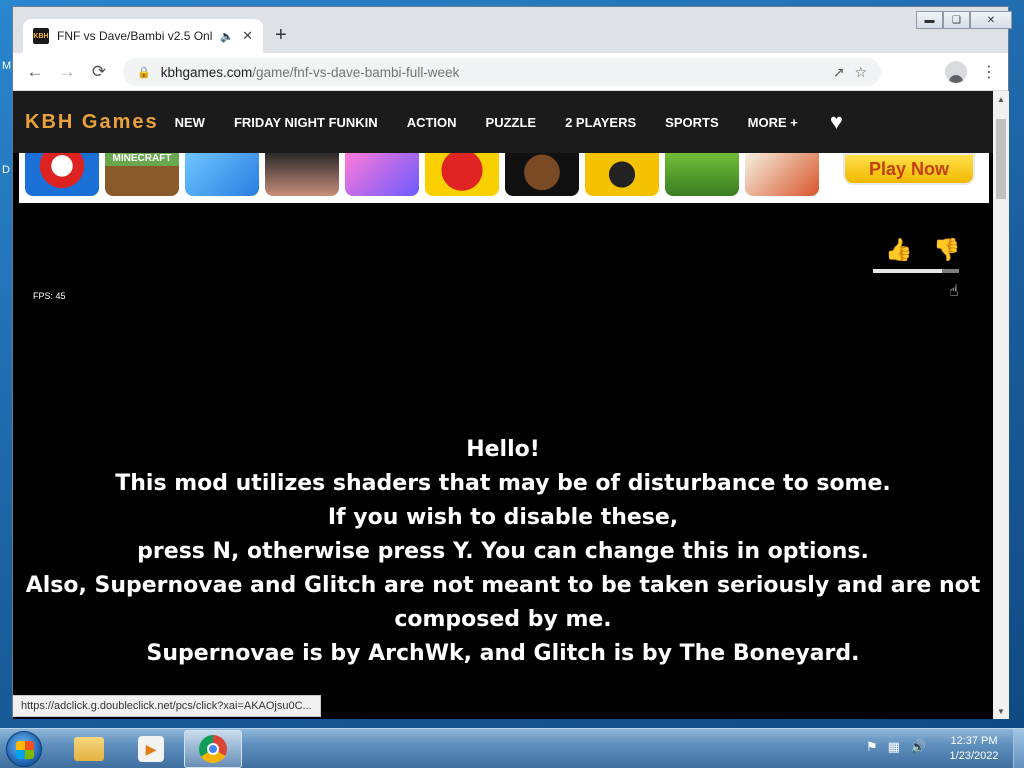 This screenshot has width=1024, height=768. I want to click on taskbar: ▶ ⚑ ▦ 🔊 12:37 PM 1/23/2022, so click(512, 748).